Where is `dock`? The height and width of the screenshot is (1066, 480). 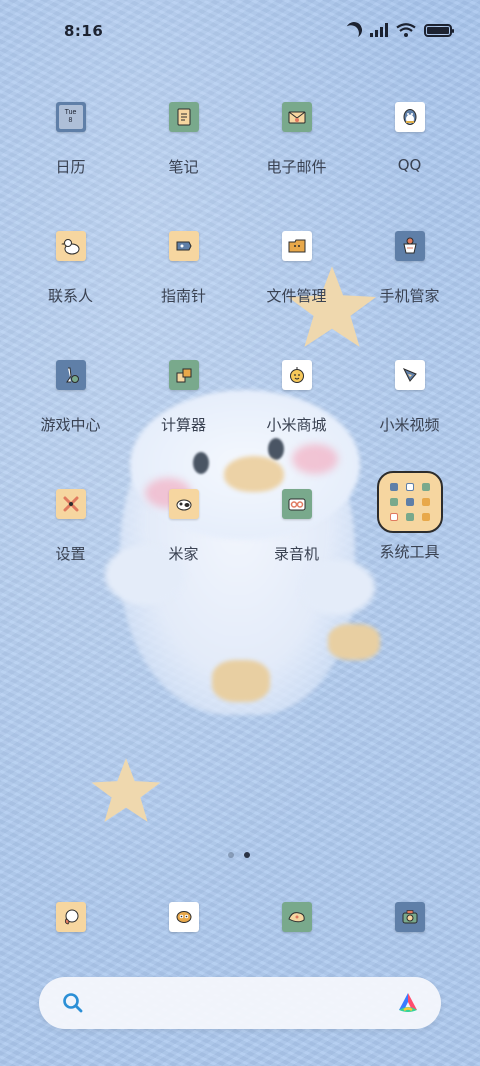
dock is located at coordinates (240, 920).